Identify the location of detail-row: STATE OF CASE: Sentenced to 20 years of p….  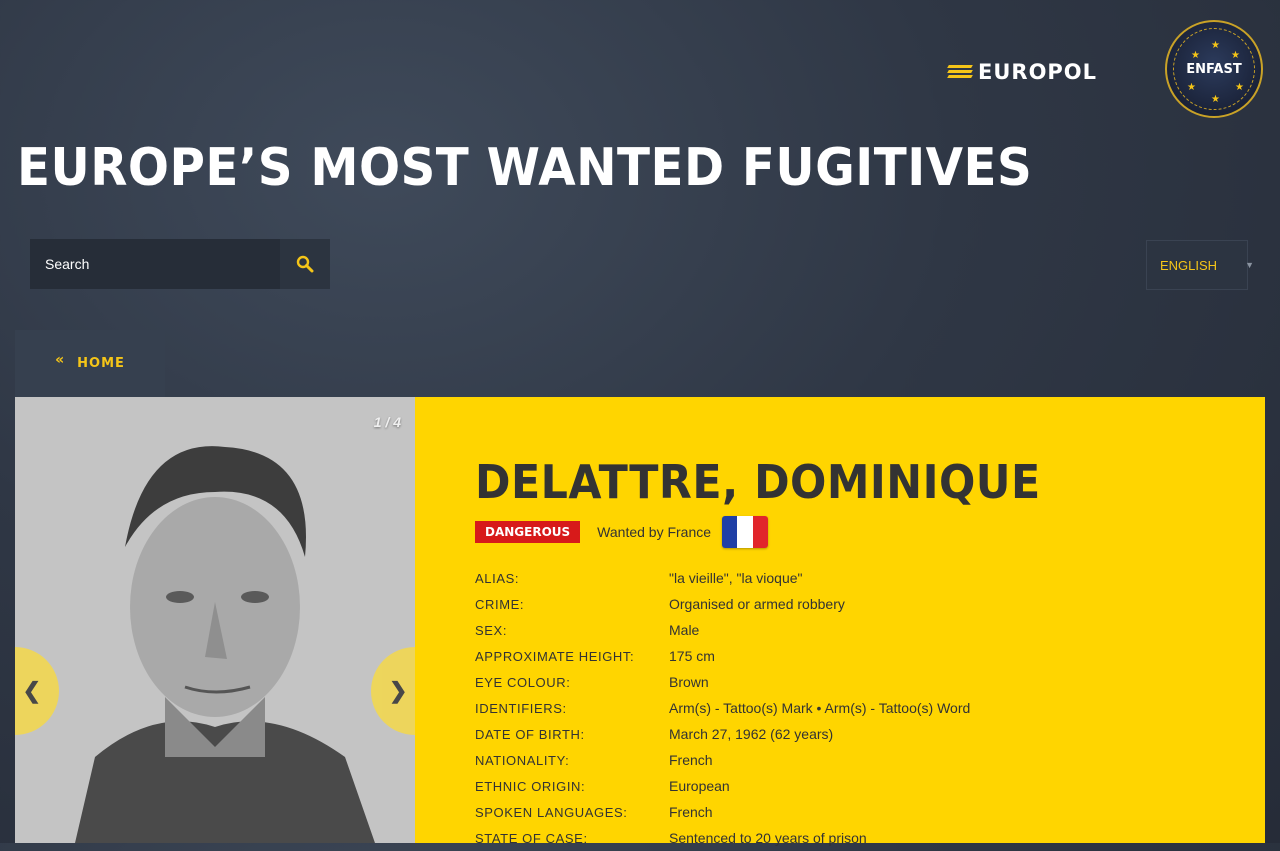
(722, 838).